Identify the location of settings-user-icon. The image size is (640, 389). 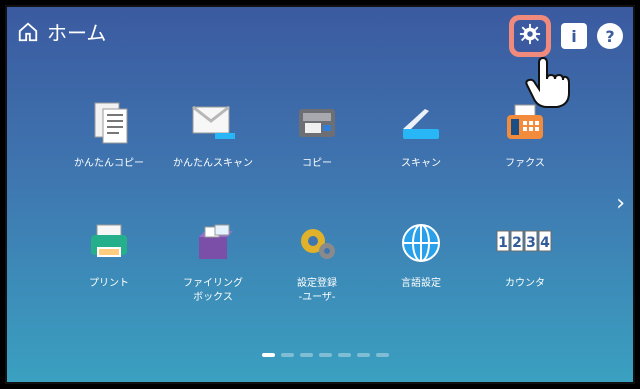
(317, 243).